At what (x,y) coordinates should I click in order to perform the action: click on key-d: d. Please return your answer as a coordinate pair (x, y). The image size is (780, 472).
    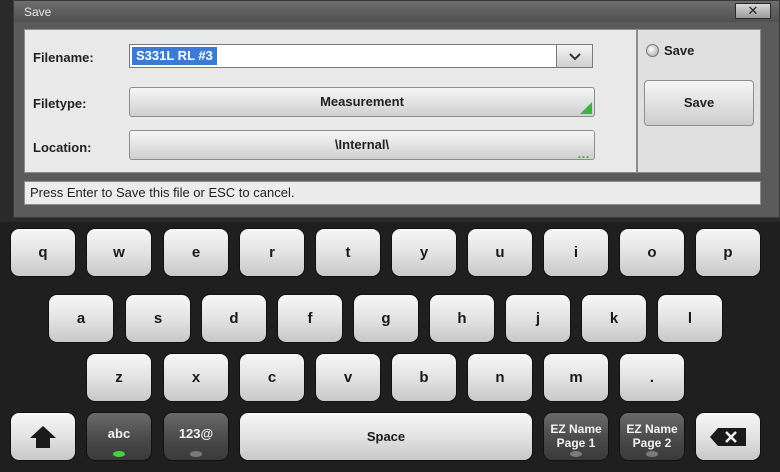
    Looking at the image, I should click on (234, 318).